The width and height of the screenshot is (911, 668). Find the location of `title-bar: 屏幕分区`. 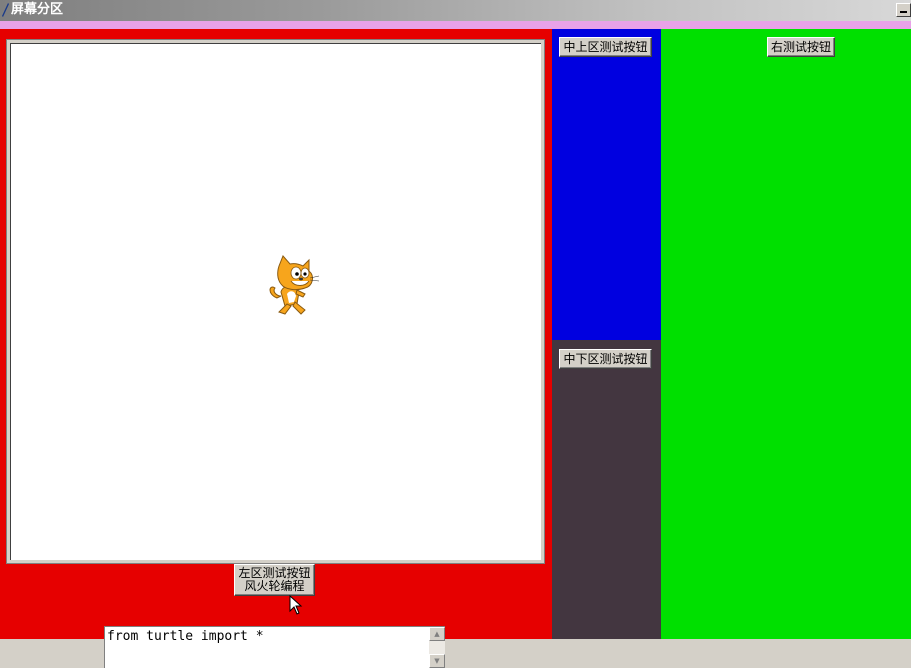

title-bar: 屏幕分区 is located at coordinates (455, 10).